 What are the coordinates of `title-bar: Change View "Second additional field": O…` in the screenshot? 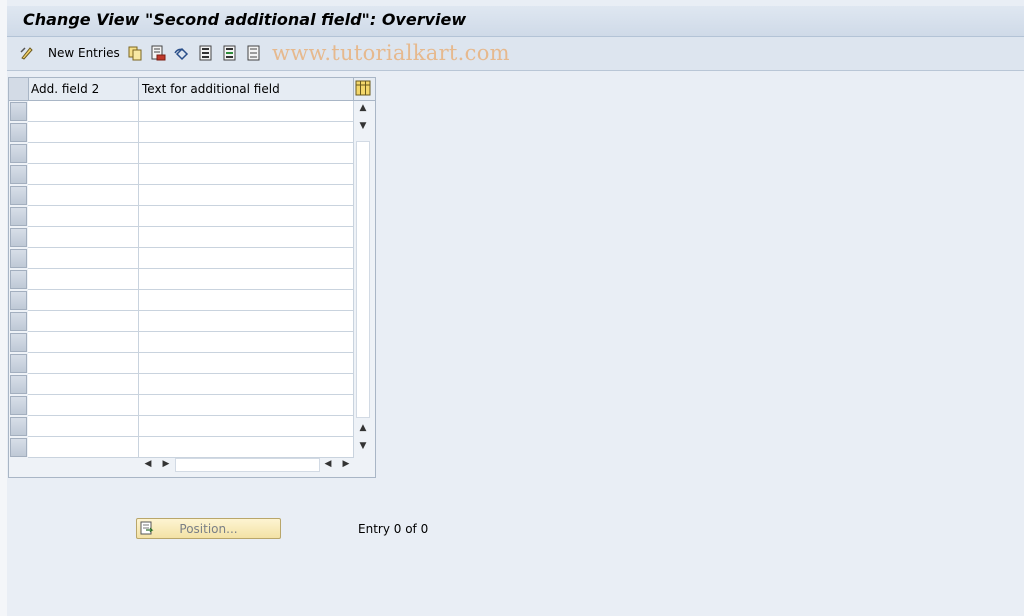 It's located at (515, 21).